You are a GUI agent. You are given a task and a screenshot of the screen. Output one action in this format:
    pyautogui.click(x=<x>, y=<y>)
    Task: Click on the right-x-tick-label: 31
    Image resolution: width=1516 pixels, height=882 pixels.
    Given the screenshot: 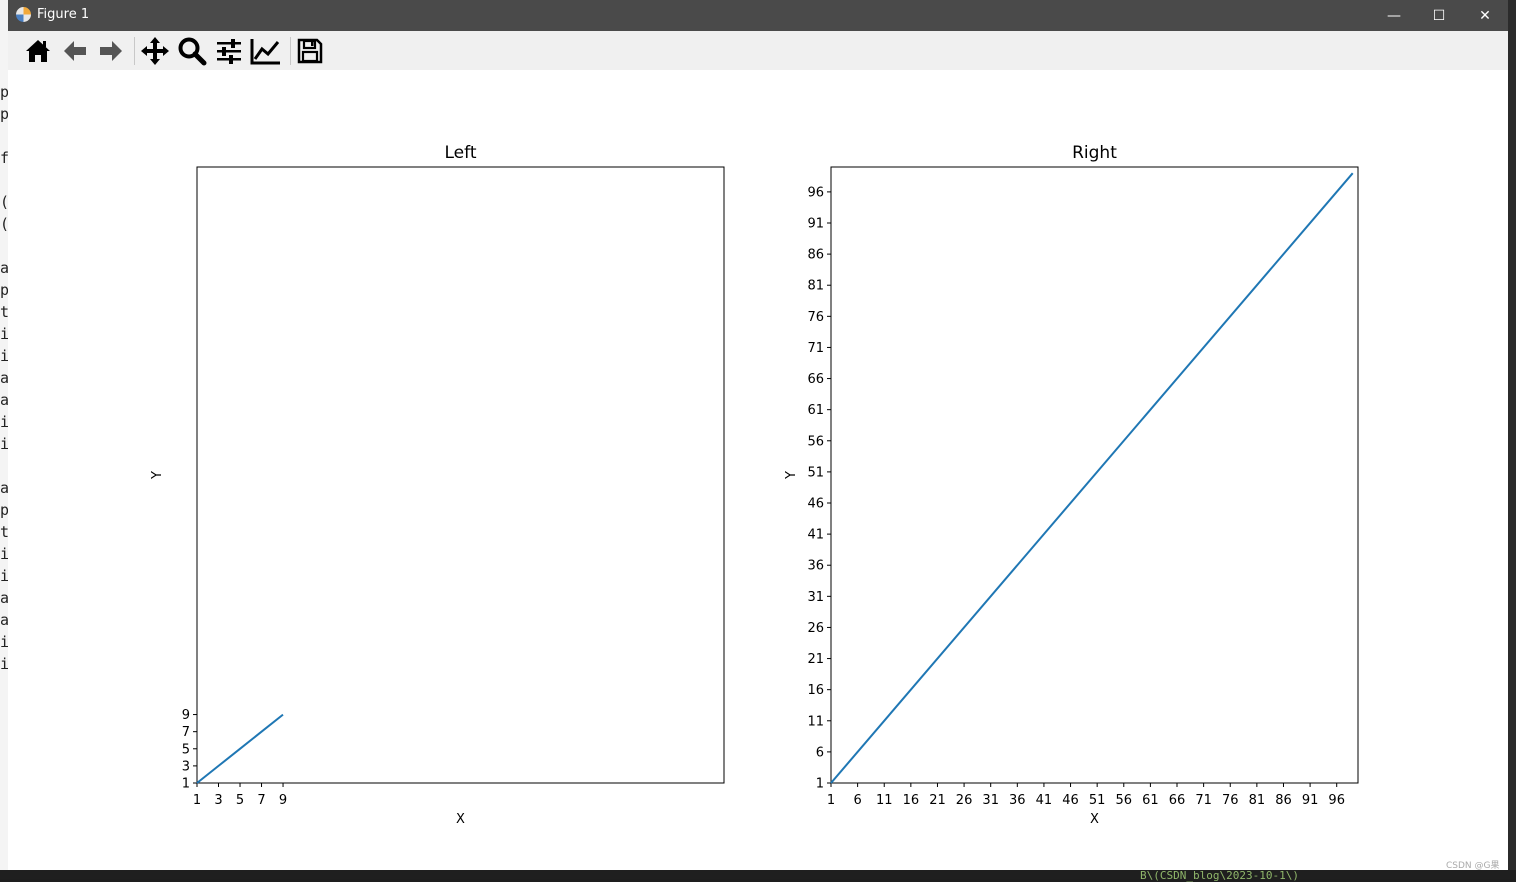 What is the action you would take?
    pyautogui.click(x=990, y=800)
    